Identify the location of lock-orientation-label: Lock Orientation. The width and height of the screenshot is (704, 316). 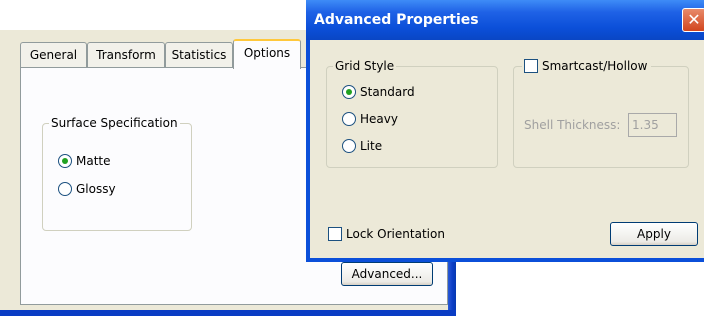
(395, 234).